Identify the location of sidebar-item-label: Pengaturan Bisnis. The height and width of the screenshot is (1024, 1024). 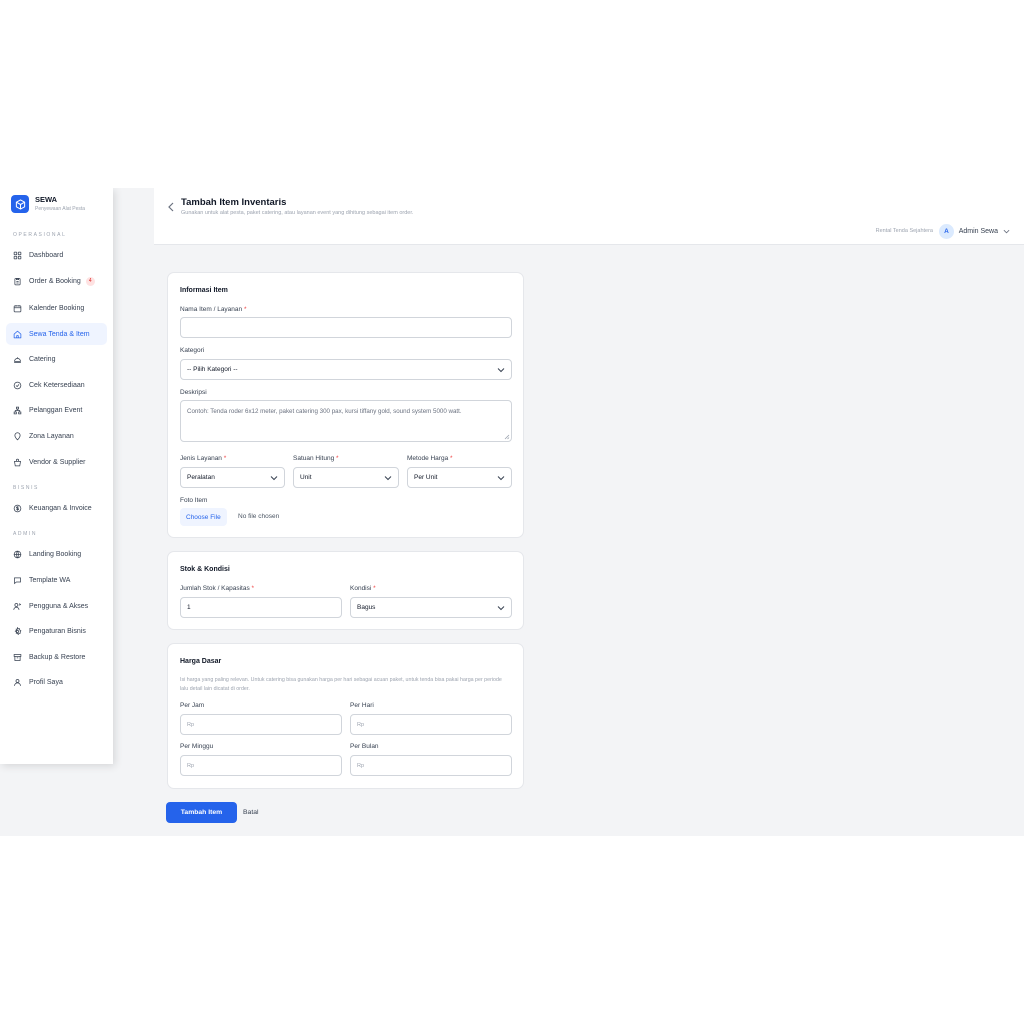
(57, 631).